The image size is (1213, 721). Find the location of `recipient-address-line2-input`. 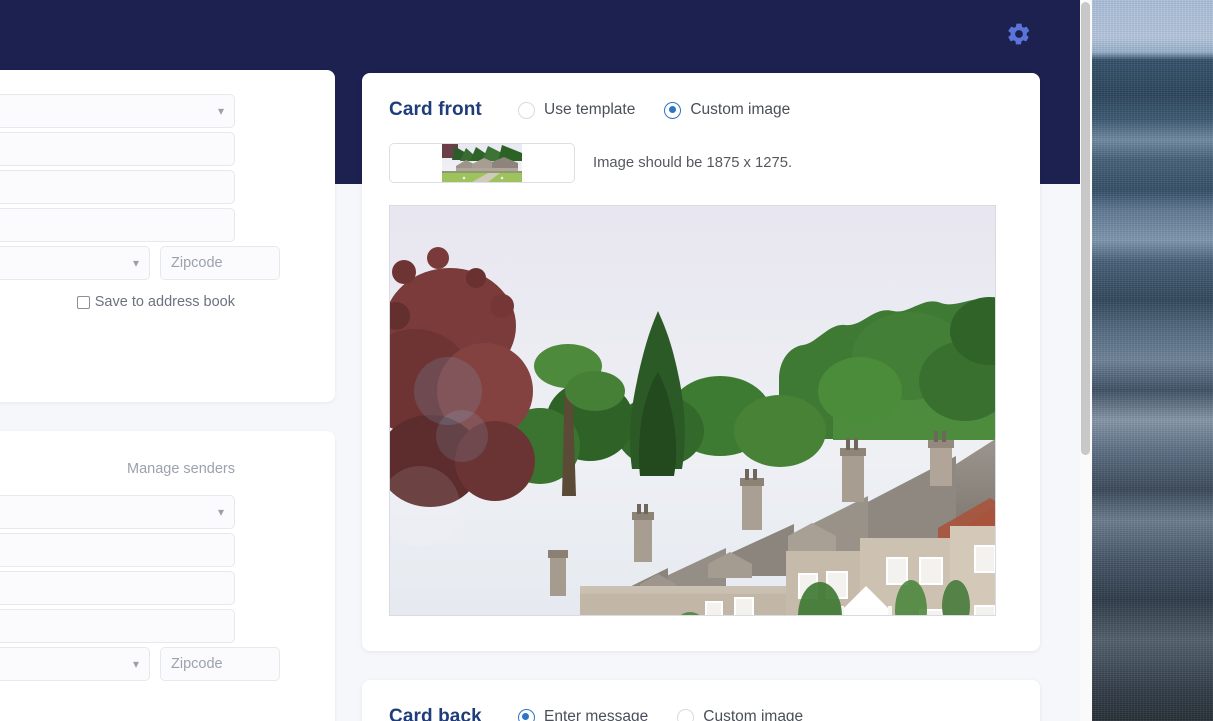

recipient-address-line2-input is located at coordinates (117, 187).